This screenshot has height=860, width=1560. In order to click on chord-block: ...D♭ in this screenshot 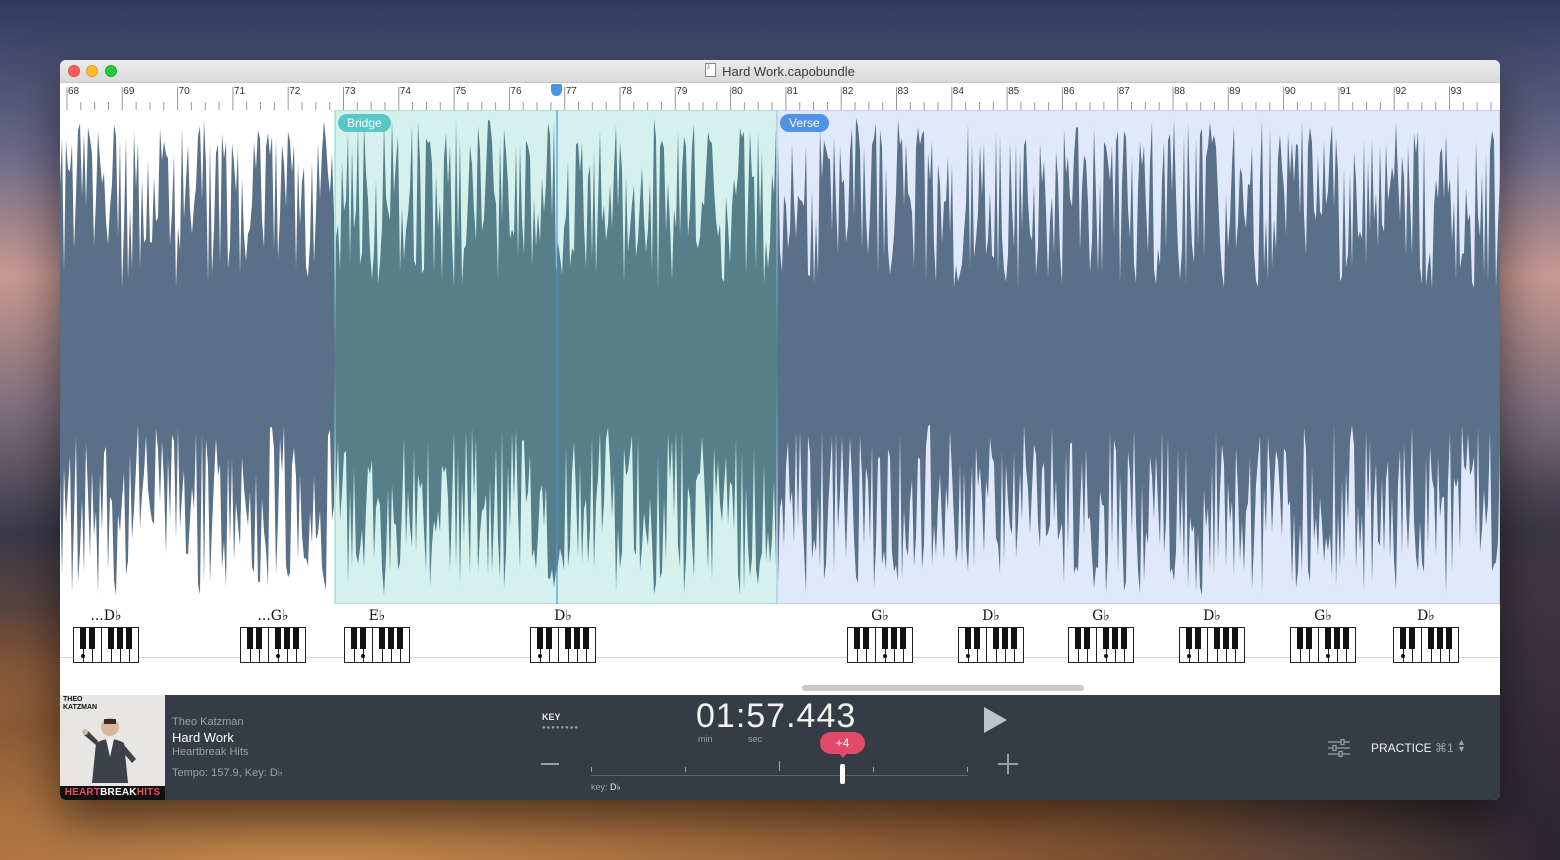, I will do `click(106, 633)`.